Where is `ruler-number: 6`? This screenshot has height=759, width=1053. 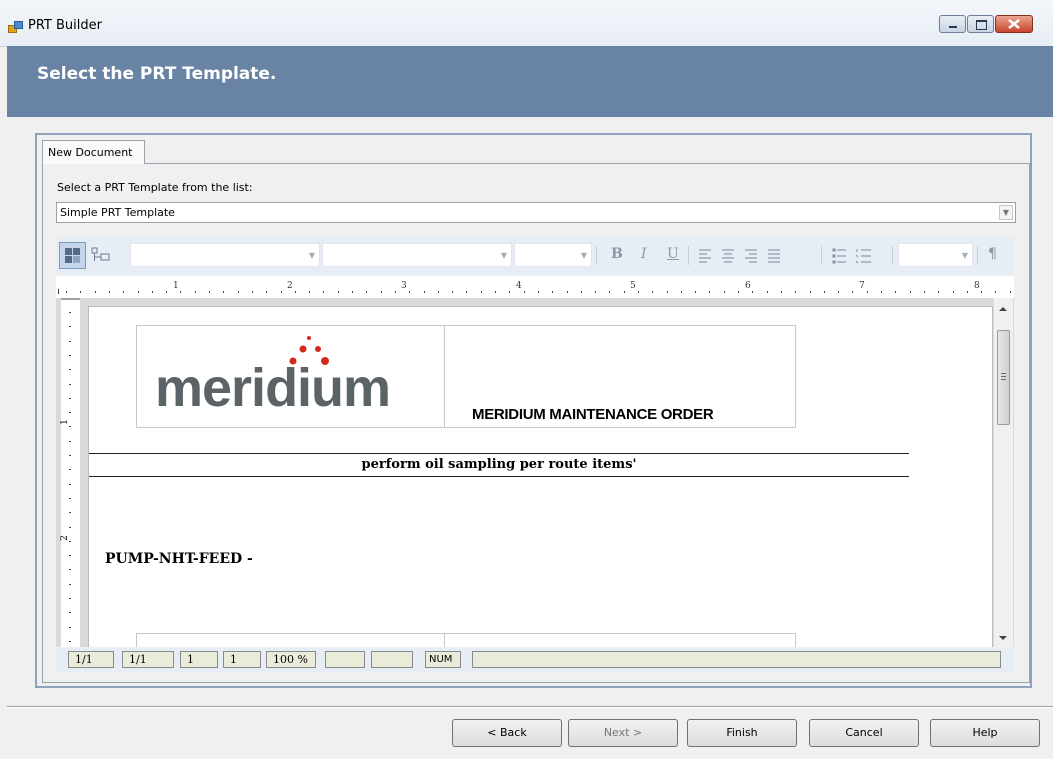
ruler-number: 6 is located at coordinates (748, 286).